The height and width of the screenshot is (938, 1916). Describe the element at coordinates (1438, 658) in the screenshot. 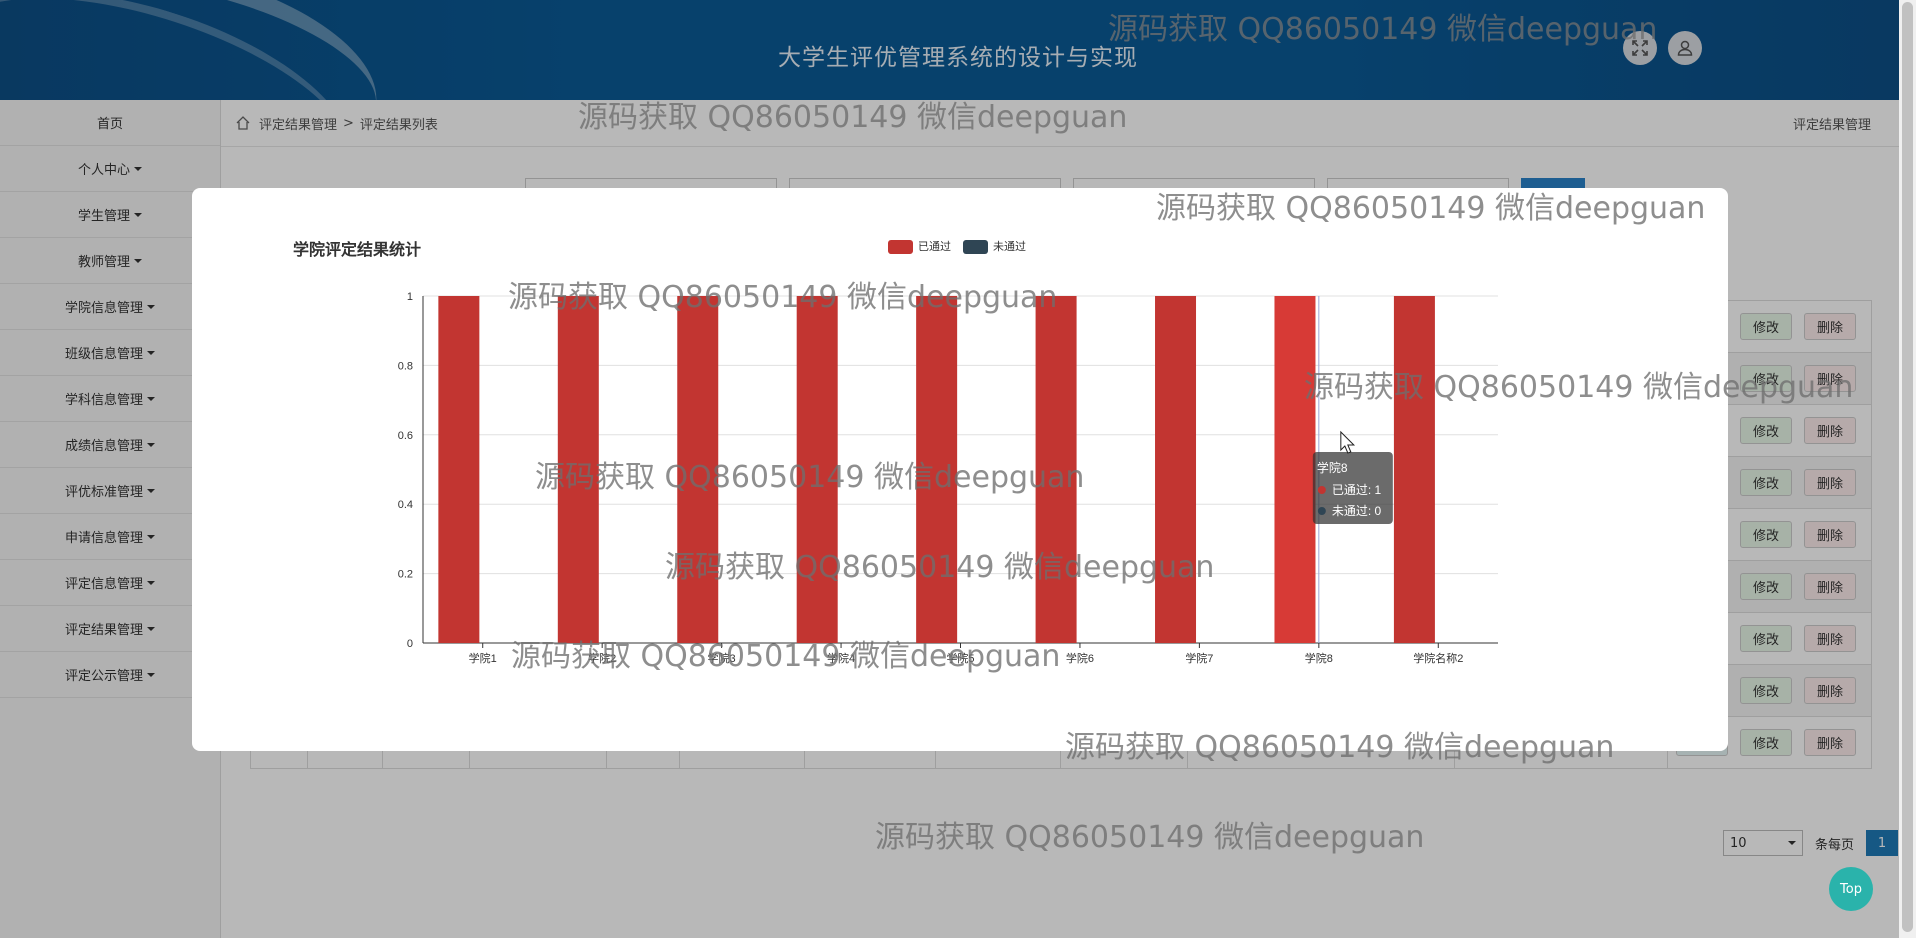

I see `x-tick-label: 学院名称2` at that location.